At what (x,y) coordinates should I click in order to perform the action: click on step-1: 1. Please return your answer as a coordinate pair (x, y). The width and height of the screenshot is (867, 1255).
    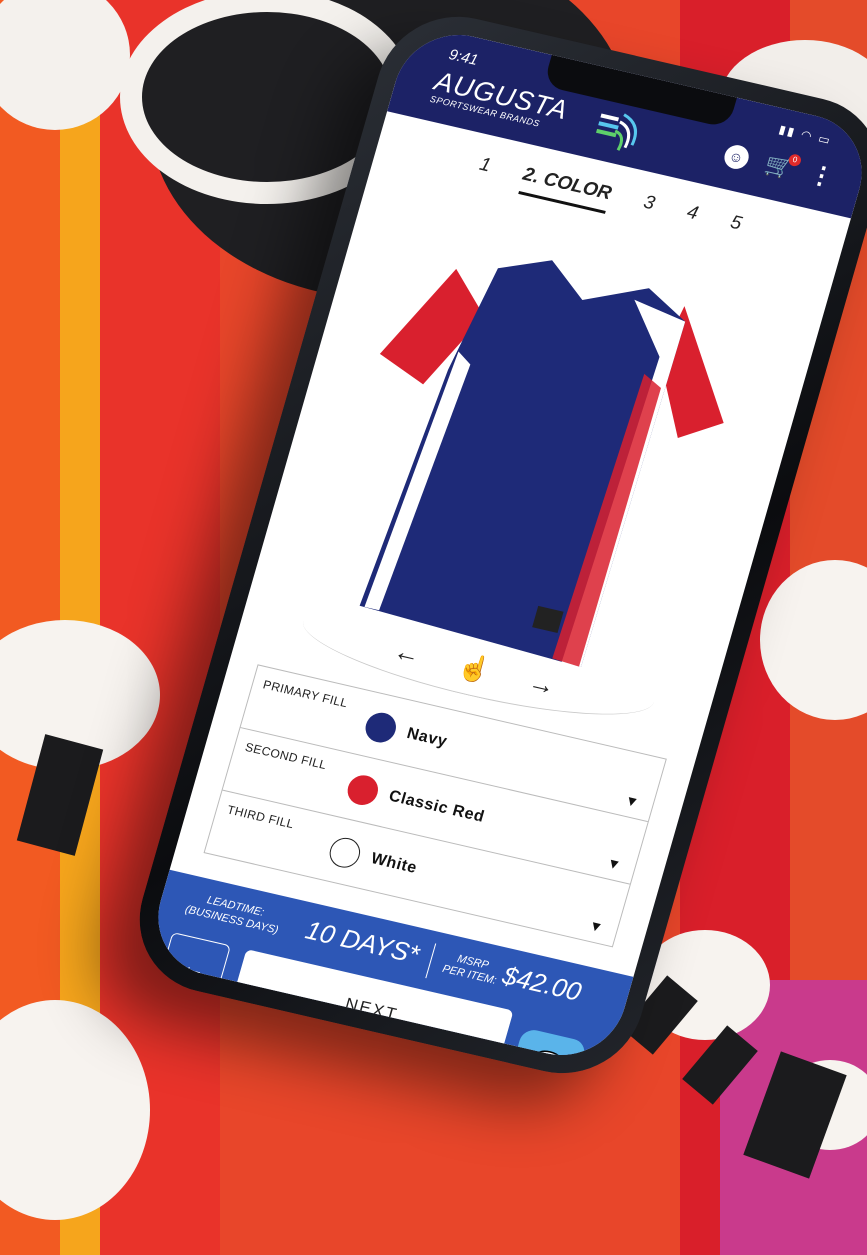
    Looking at the image, I should click on (483, 170).